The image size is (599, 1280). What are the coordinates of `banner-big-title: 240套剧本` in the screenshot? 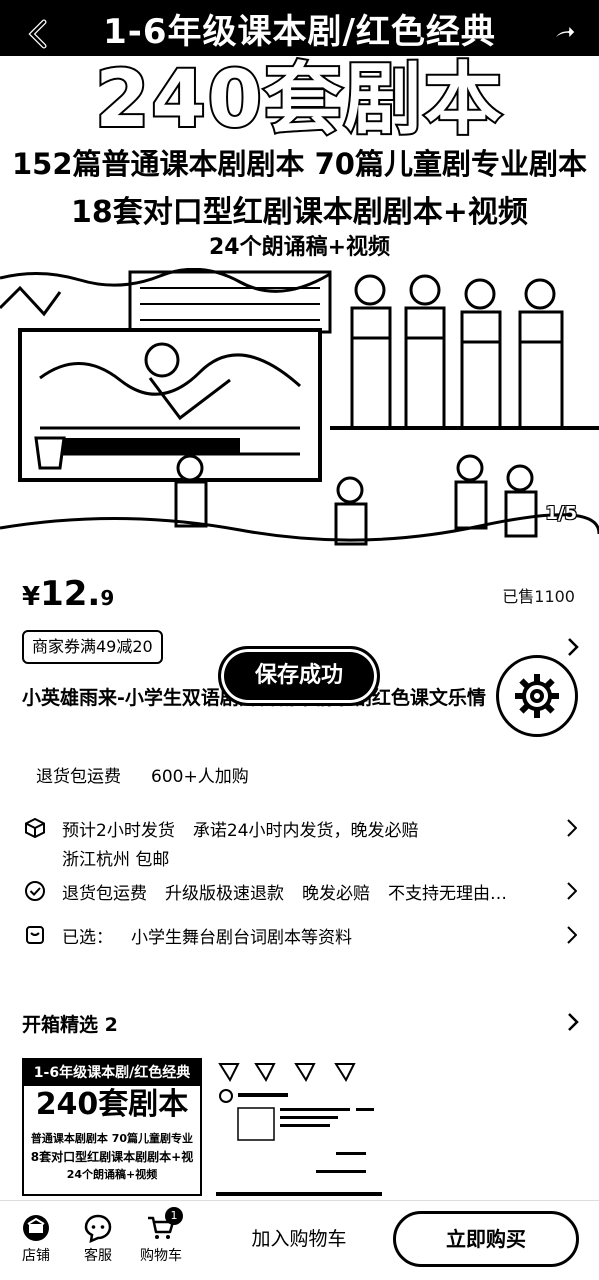 It's located at (298, 100).